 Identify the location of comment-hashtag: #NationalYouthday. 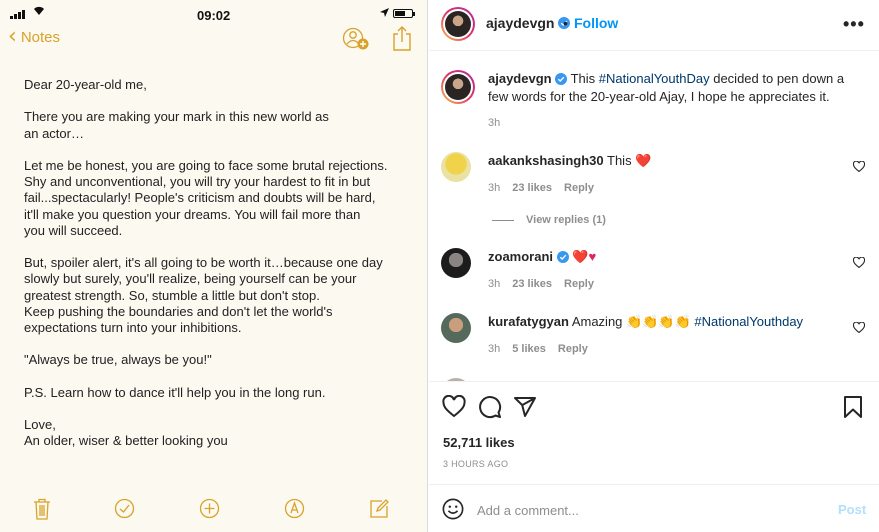
(747, 321).